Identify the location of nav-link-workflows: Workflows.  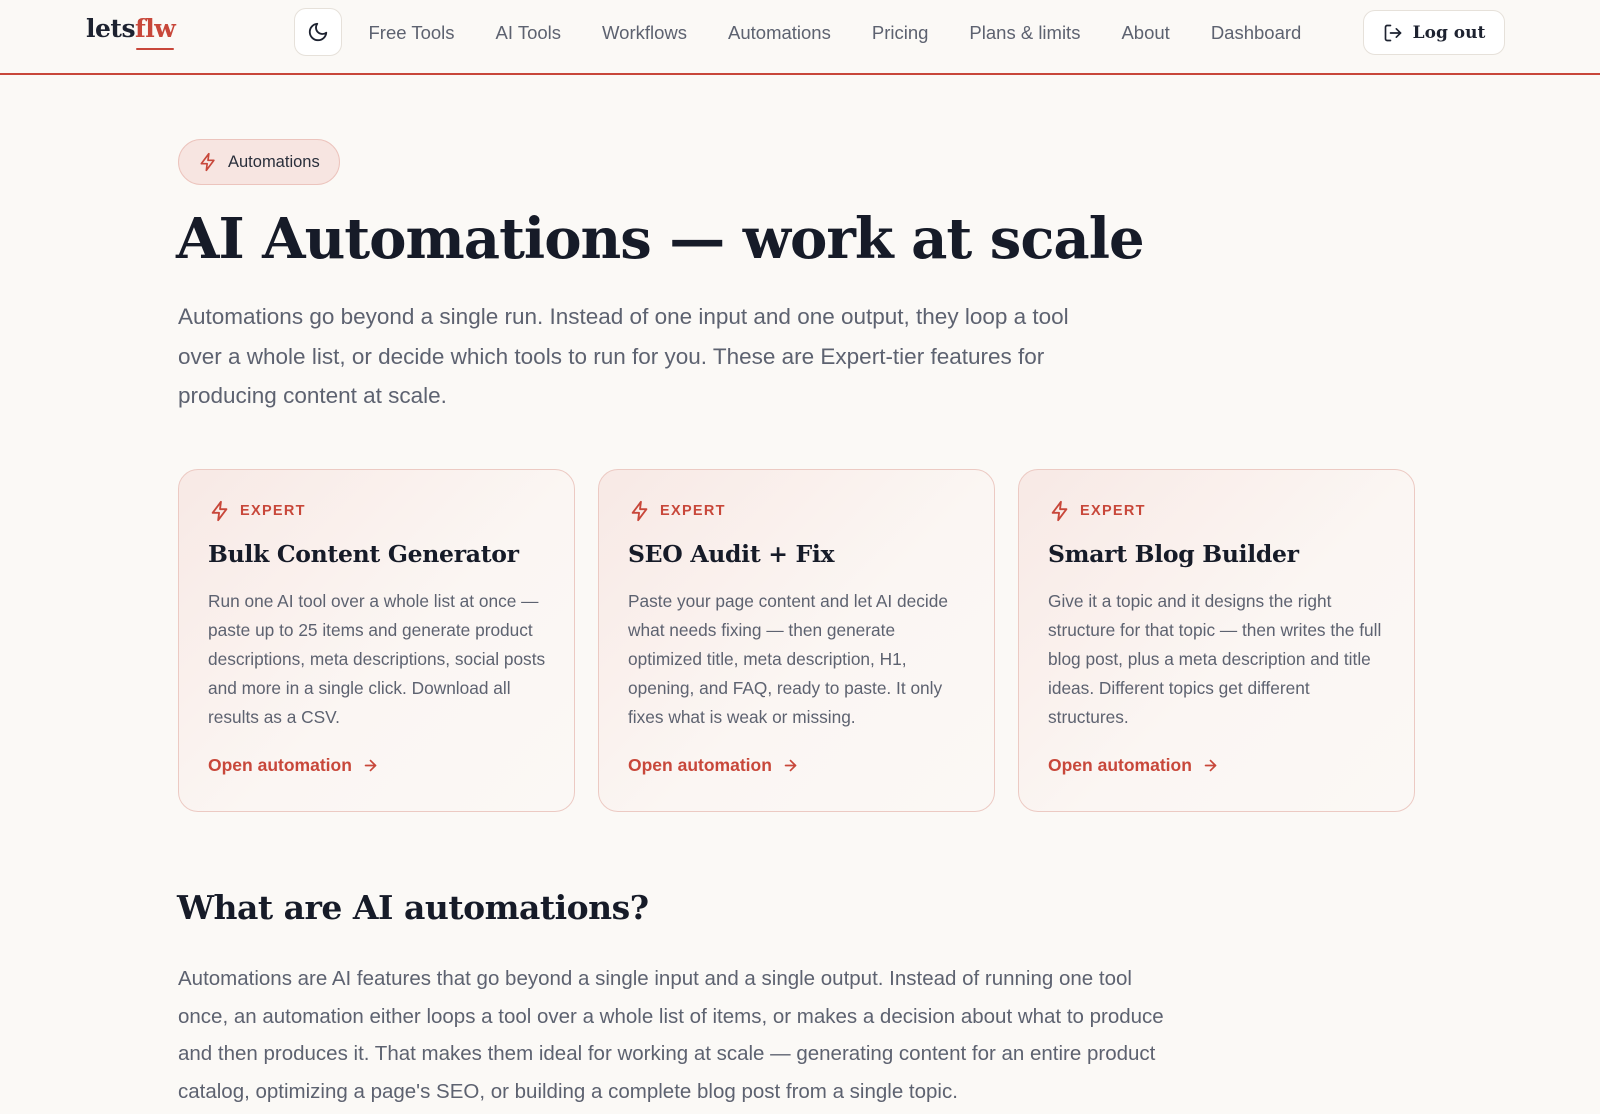
(645, 33).